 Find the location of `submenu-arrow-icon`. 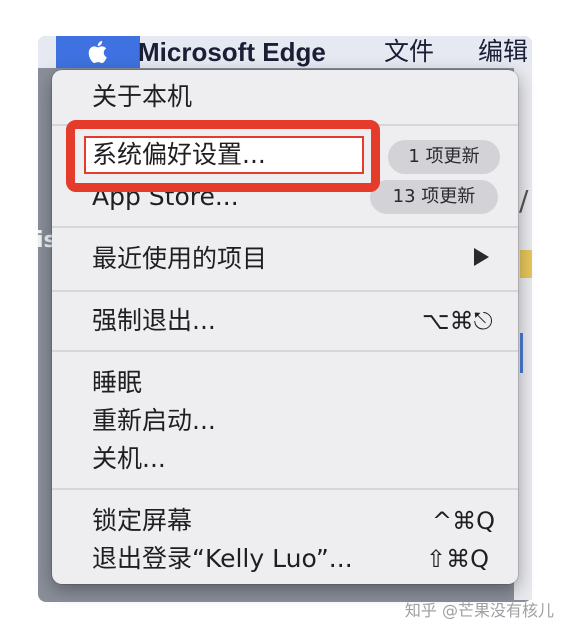

submenu-arrow-icon is located at coordinates (481, 257).